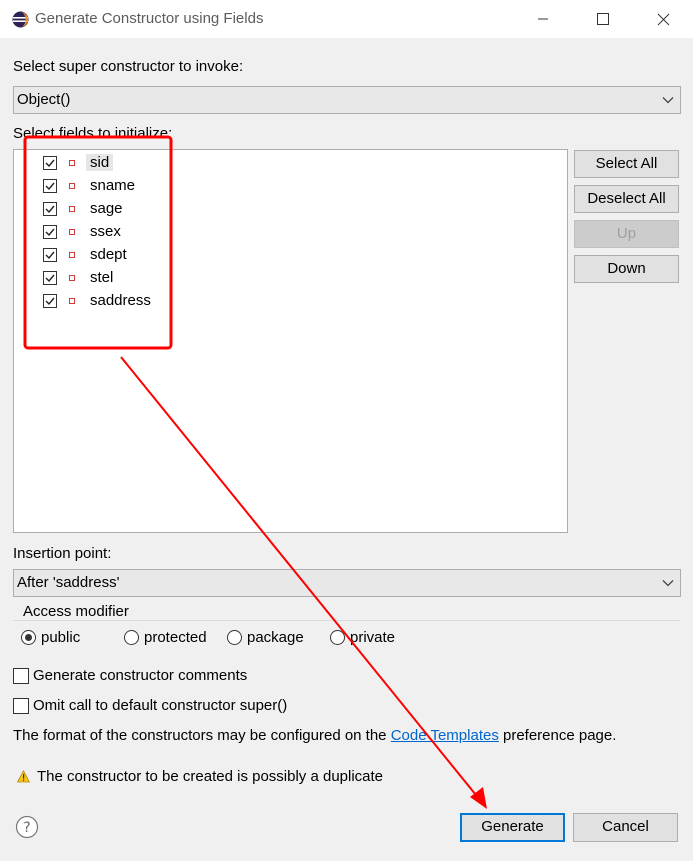 Image resolution: width=693 pixels, height=861 pixels. I want to click on field-name: ssex, so click(105, 231).